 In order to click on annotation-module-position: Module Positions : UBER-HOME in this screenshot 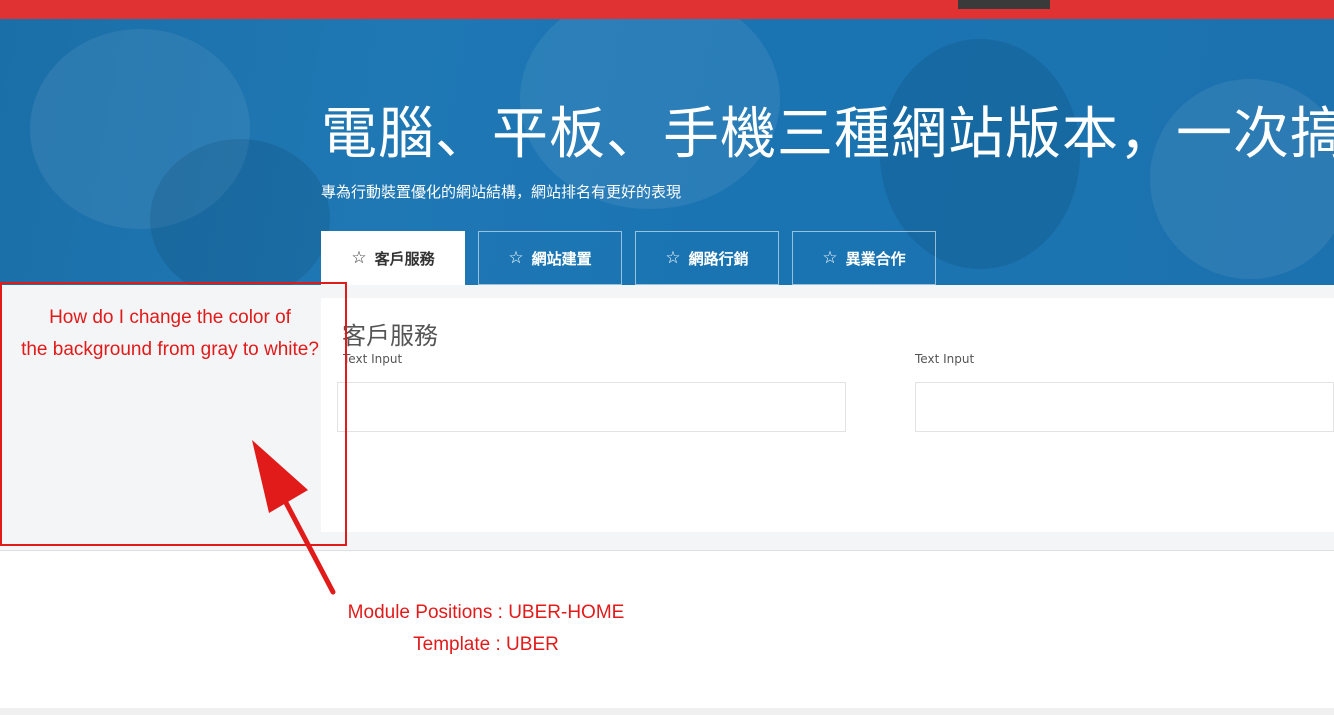, I will do `click(486, 612)`.